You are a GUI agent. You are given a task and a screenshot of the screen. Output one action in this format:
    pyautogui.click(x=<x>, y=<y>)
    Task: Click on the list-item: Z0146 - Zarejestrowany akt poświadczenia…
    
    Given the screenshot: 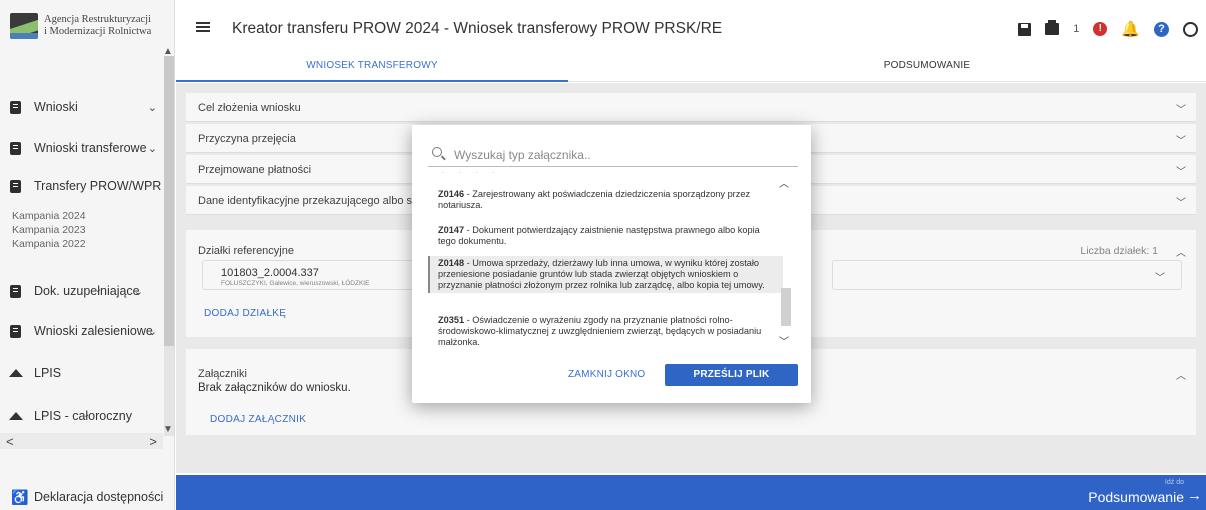 What is the action you would take?
    pyautogui.click(x=605, y=200)
    